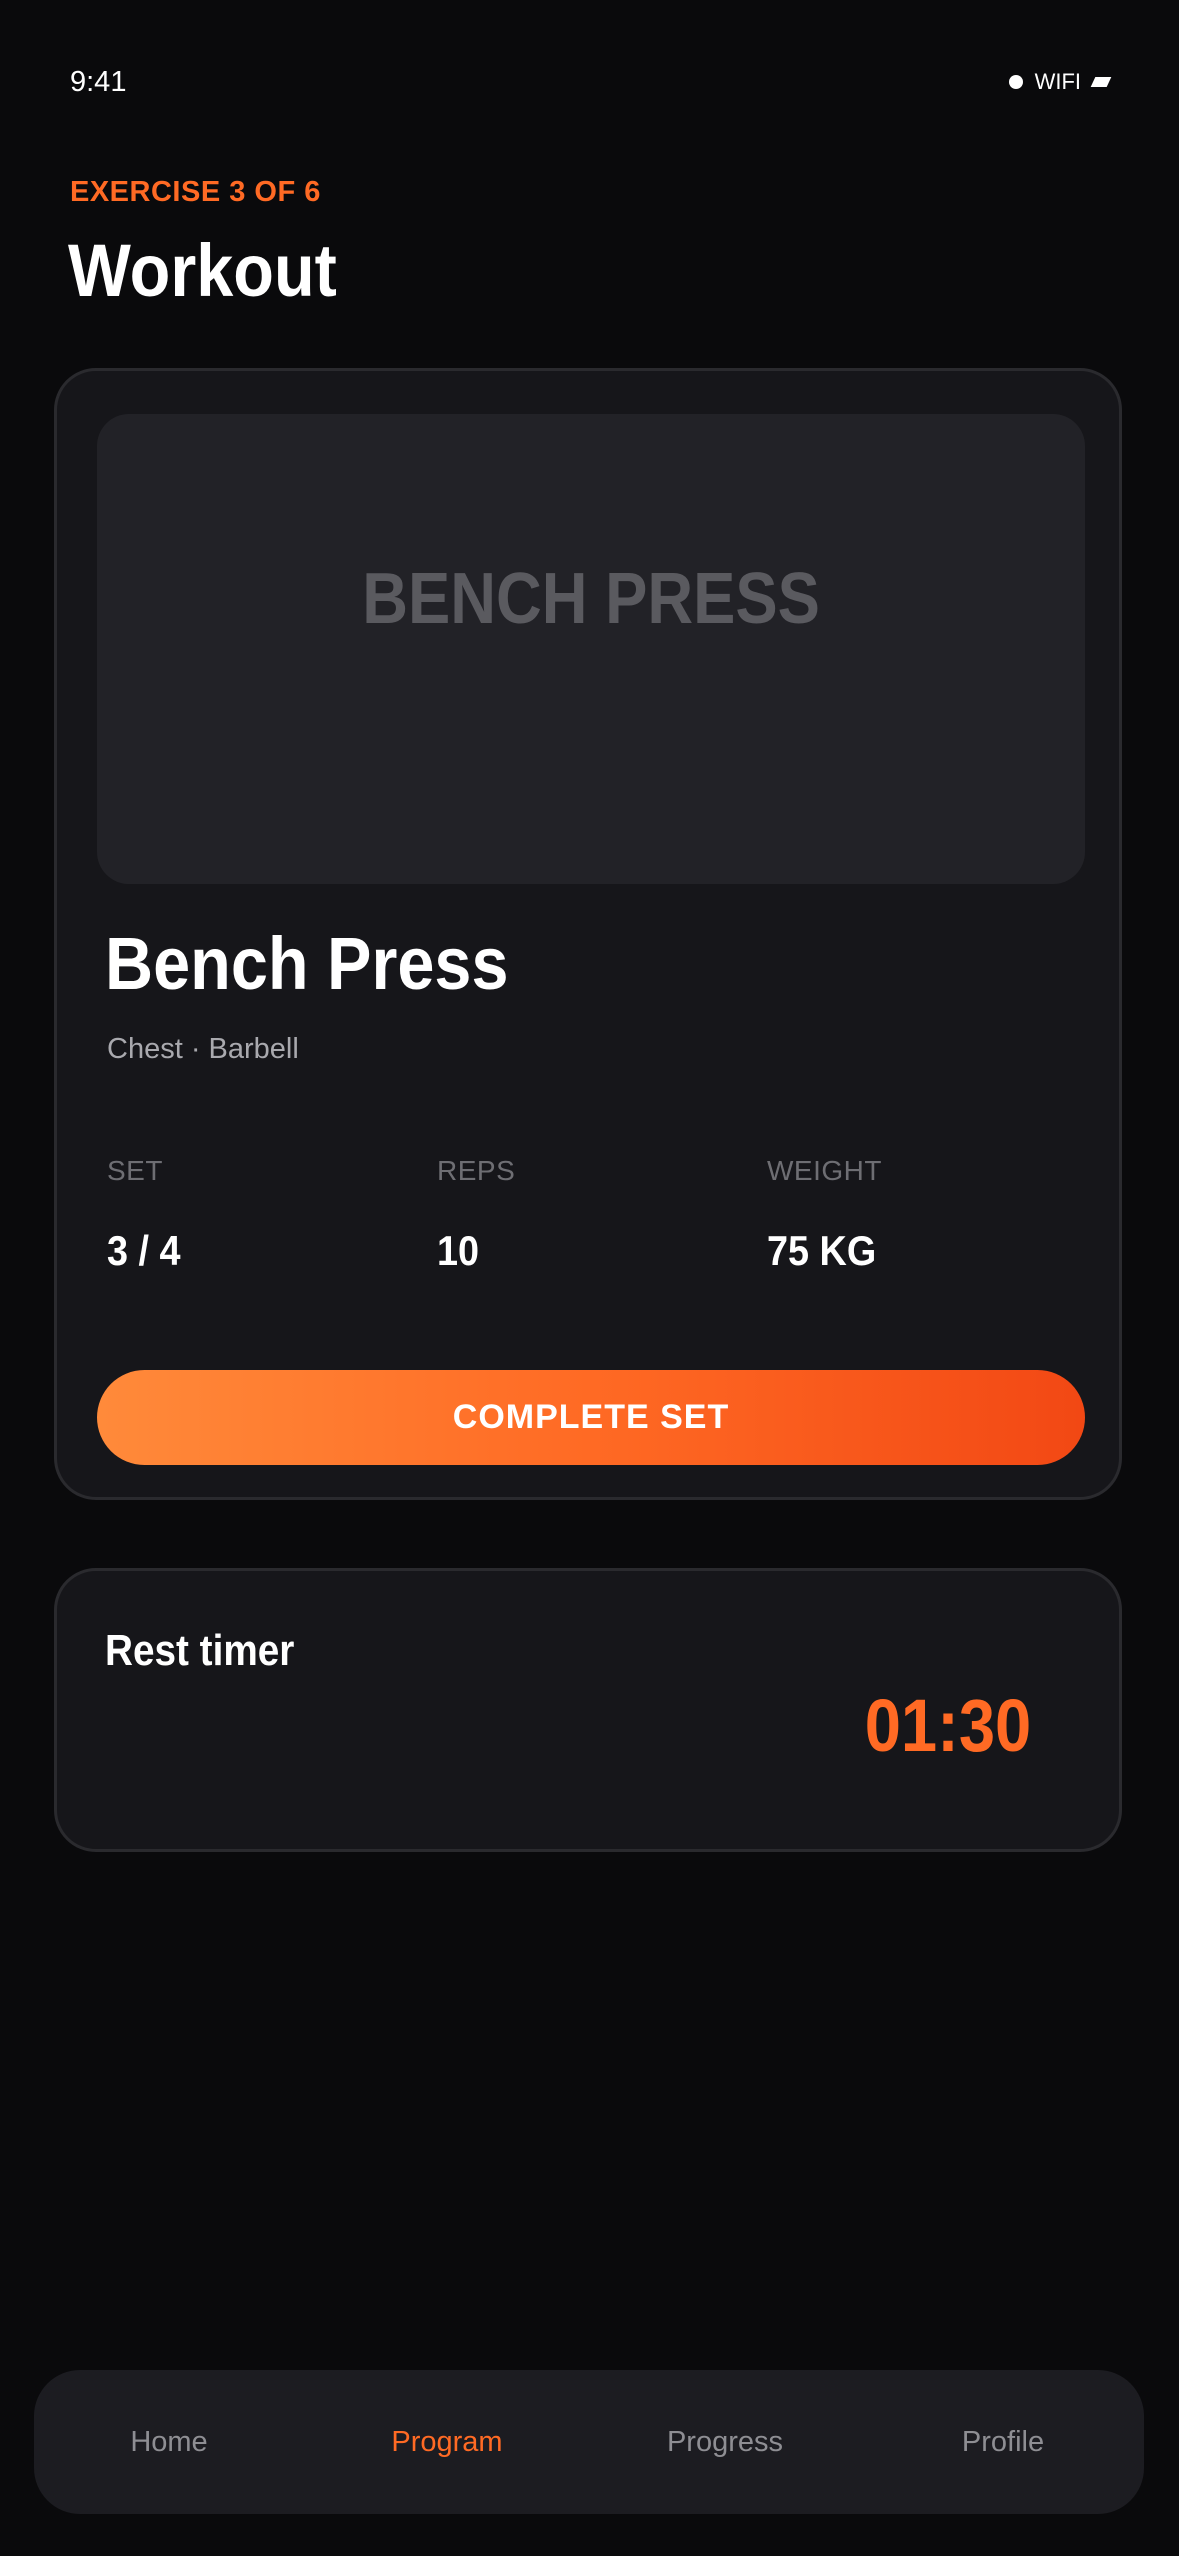  What do you see at coordinates (195, 192) in the screenshot?
I see `exercise-progress-label: EXERCISE 3 OF 6` at bounding box center [195, 192].